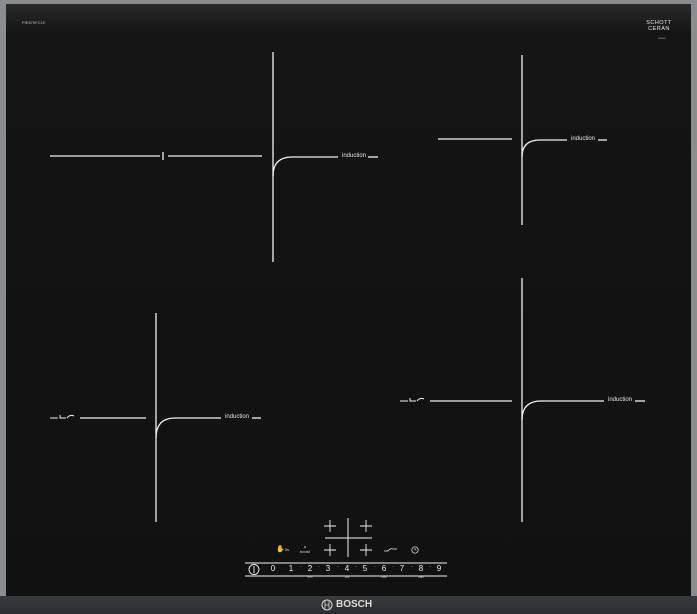  I want to click on power-level-3: 3, so click(328, 568).